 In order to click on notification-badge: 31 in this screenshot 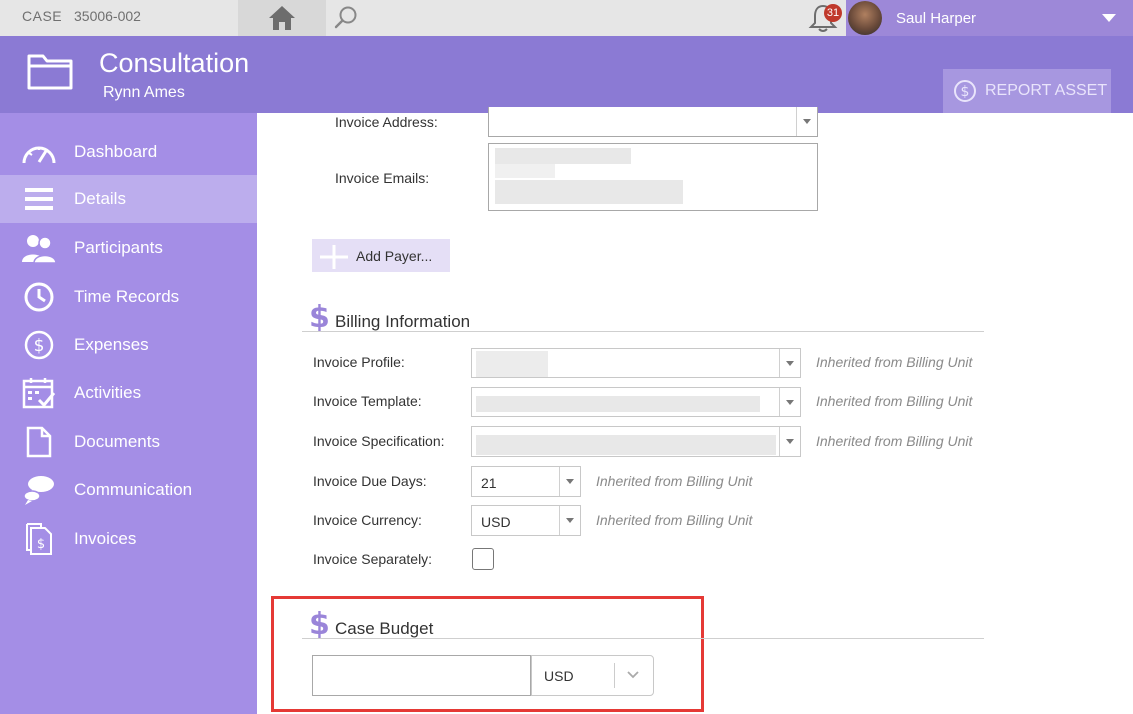, I will do `click(833, 13)`.